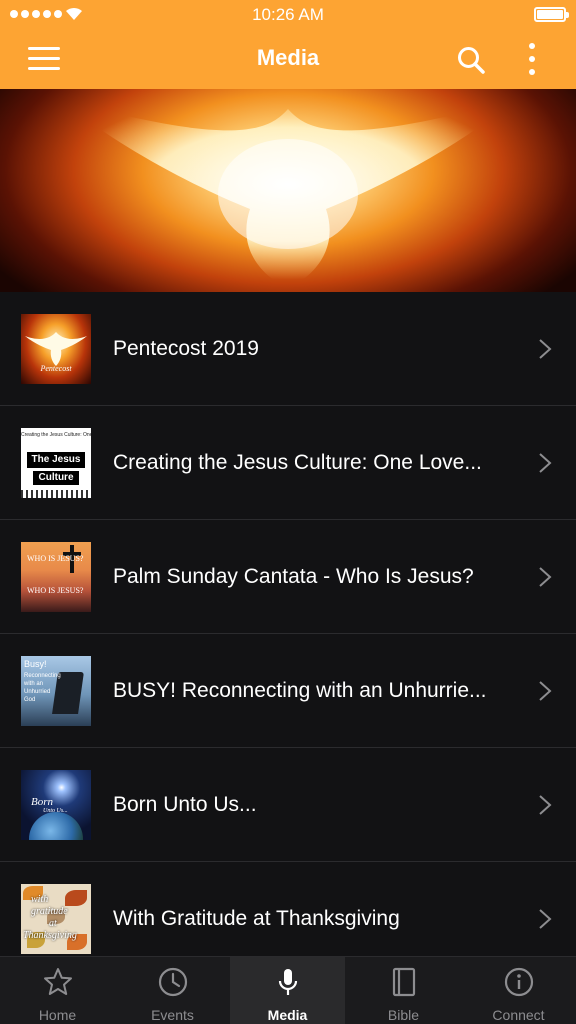 The image size is (576, 1024). I want to click on media-title: With Gratitude at Thanksgiving, so click(256, 918).